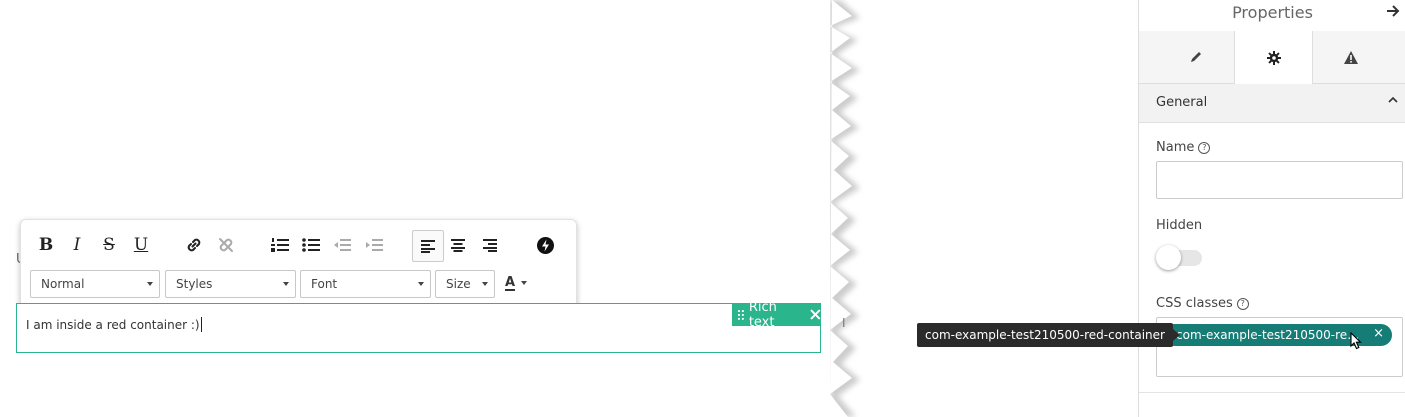 The height and width of the screenshot is (417, 1405). I want to click on numbered-list-button, so click(280, 245).